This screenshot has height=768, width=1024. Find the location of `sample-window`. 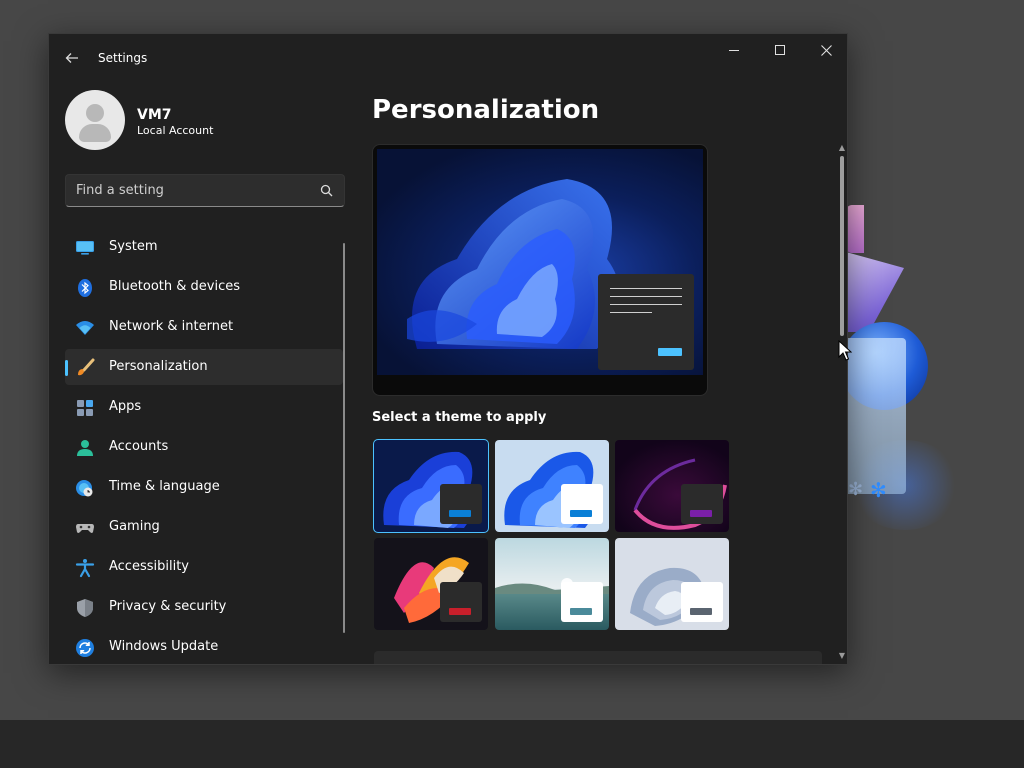

sample-window is located at coordinates (646, 322).